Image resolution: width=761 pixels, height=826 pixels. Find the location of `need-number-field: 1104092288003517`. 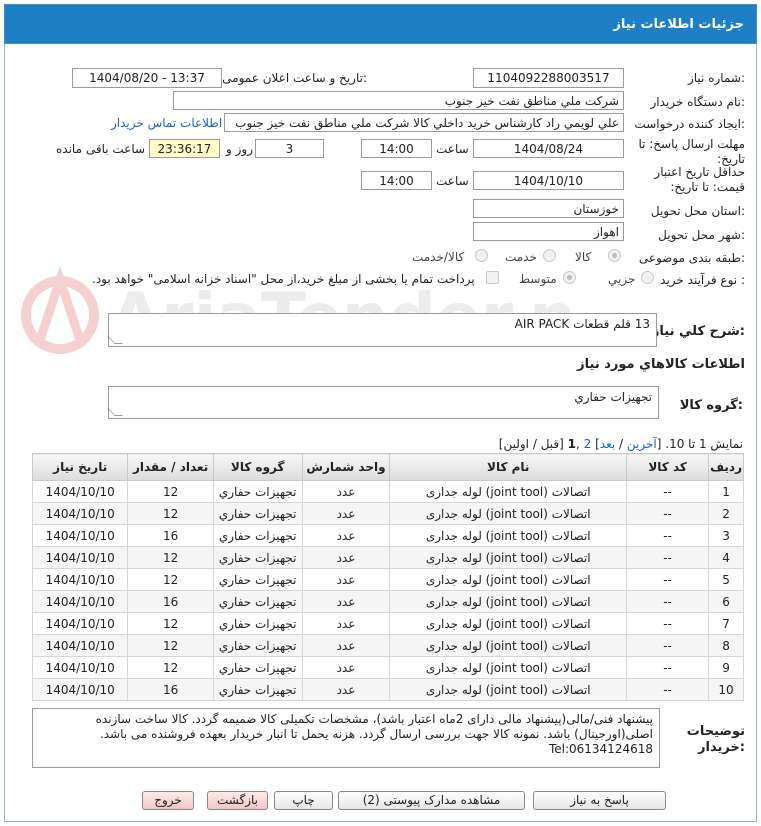

need-number-field: 1104092288003517 is located at coordinates (548, 78).